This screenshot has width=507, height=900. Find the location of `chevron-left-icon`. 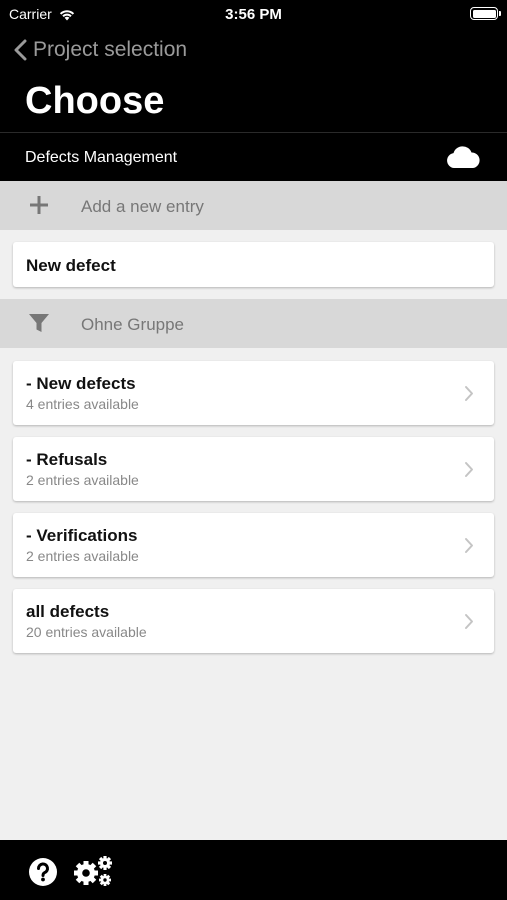

chevron-left-icon is located at coordinates (20, 50).